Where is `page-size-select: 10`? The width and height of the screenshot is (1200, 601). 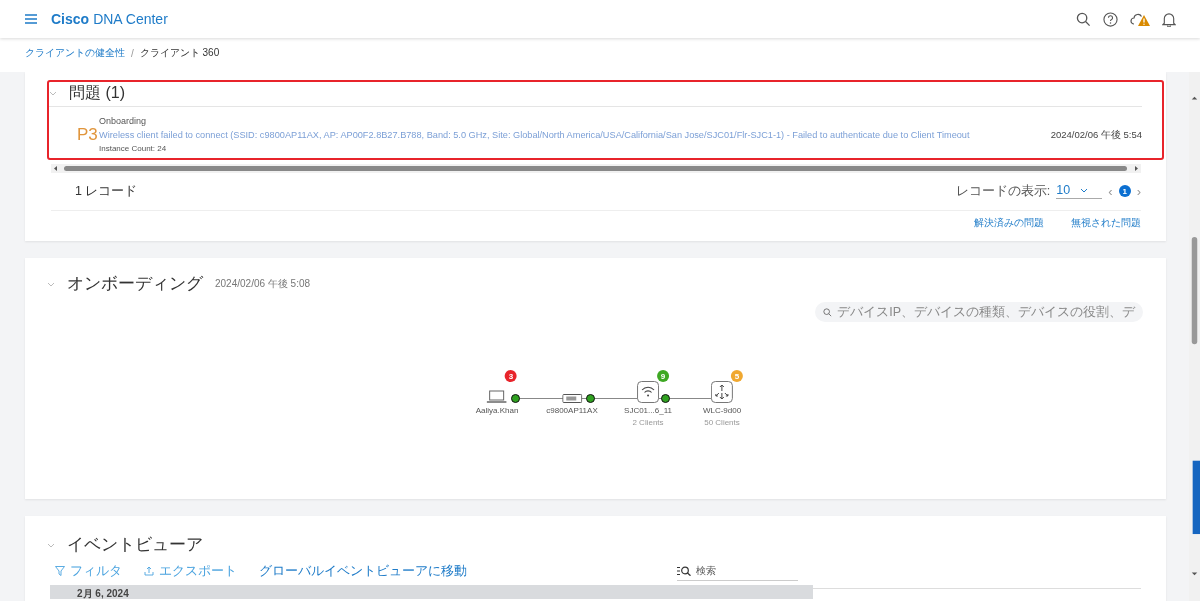
page-size-select: 10 is located at coordinates (1079, 191).